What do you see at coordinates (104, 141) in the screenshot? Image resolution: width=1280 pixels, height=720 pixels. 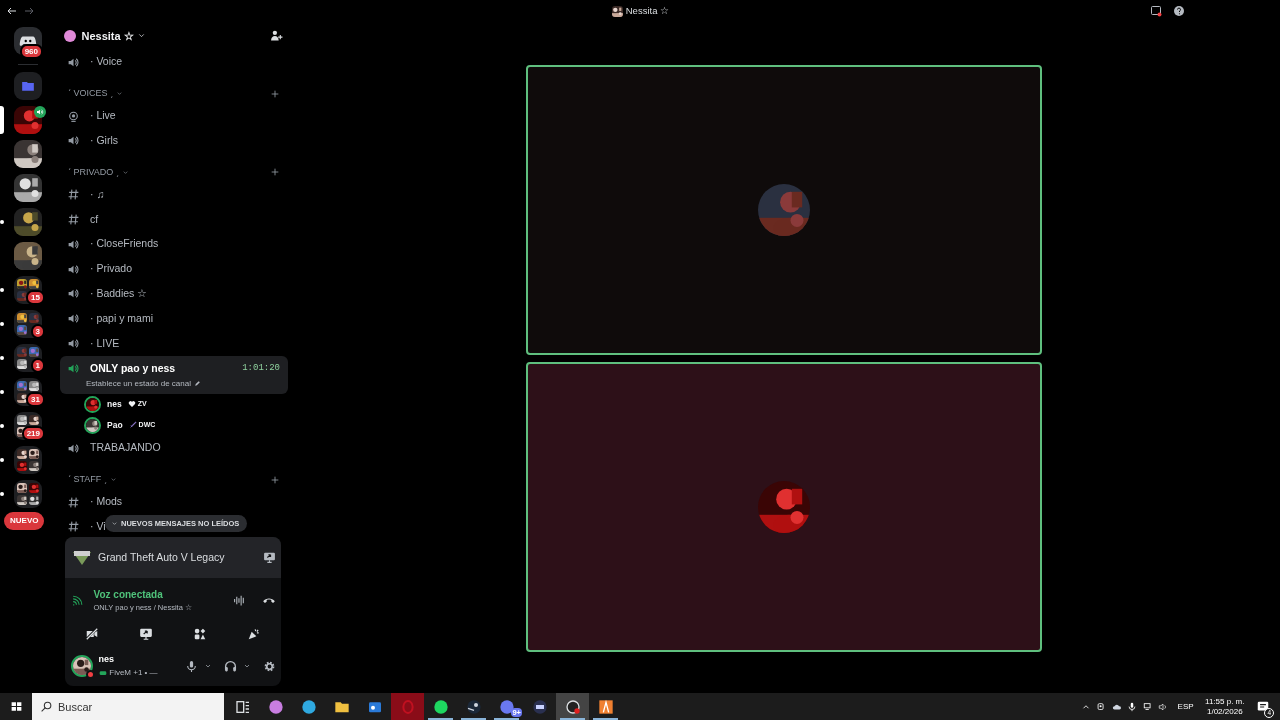 I see `channel-name: · Girls` at bounding box center [104, 141].